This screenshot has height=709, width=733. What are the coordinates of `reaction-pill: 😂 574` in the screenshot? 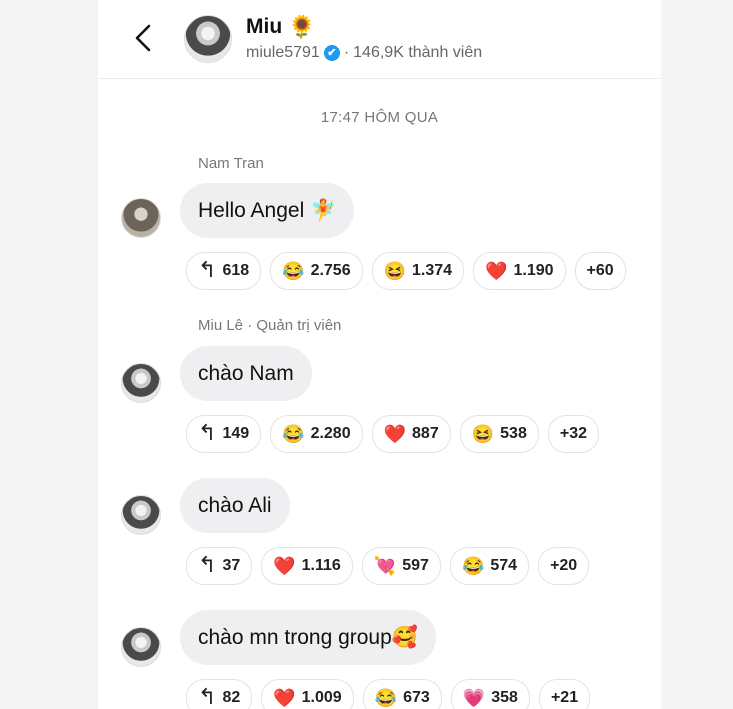 It's located at (489, 566).